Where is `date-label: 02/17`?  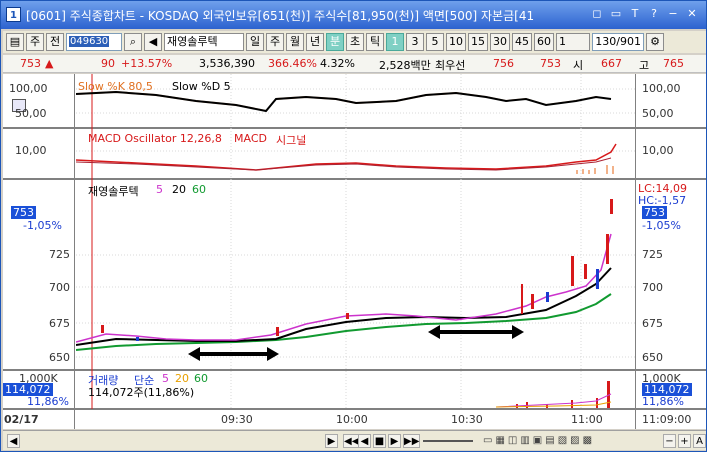
date-label: 02/17 is located at coordinates (21, 419).